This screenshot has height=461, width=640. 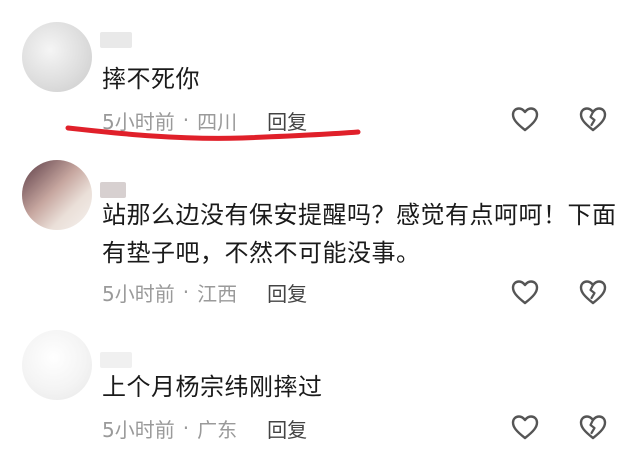 I want to click on comment-text: 站那么边没有保安提醒吗？感觉有点呵呵！下面有垫子吧，不然不可能没事。, so click(x=359, y=234).